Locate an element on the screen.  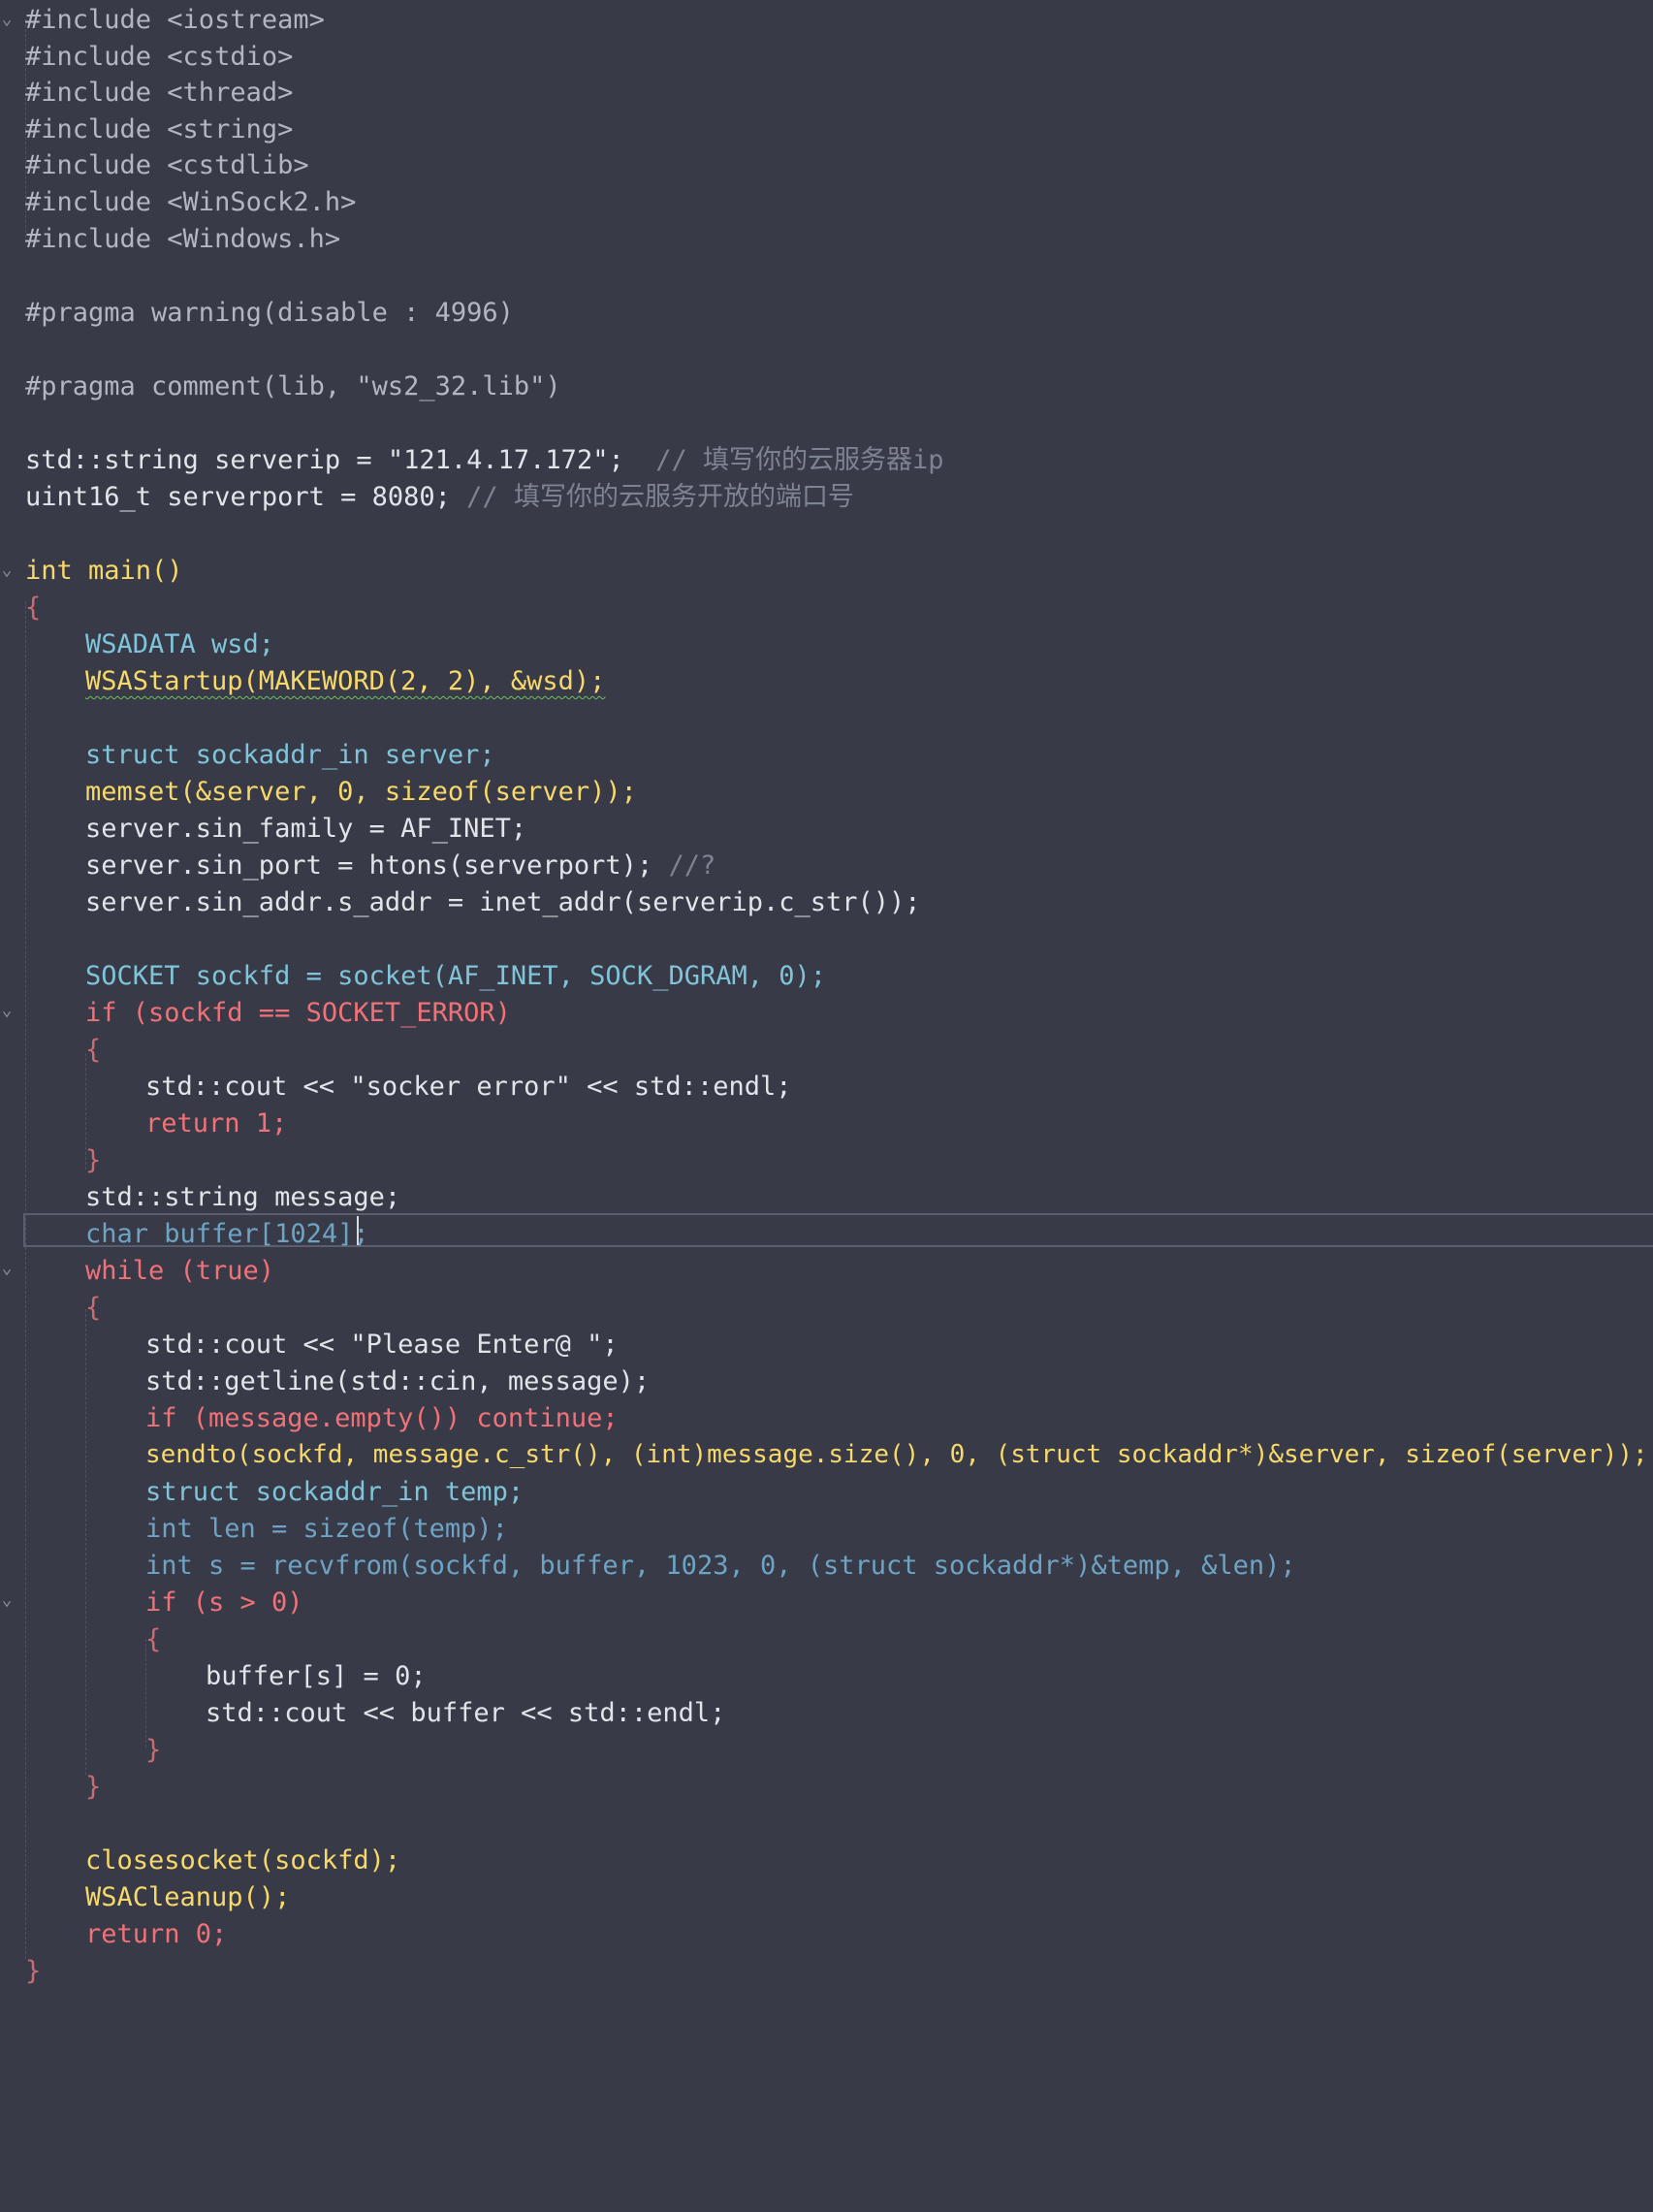
code-line: server.sin_port = htons(serverport); //? is located at coordinates (400, 866).